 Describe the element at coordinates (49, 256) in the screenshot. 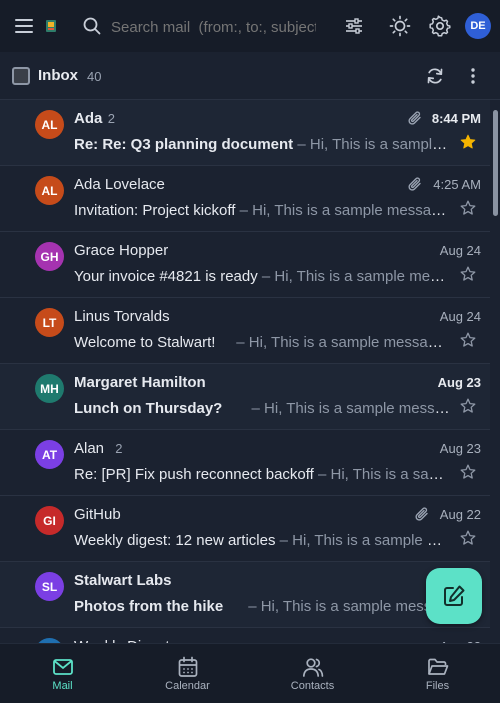

I see `sender-avatar: GH` at that location.